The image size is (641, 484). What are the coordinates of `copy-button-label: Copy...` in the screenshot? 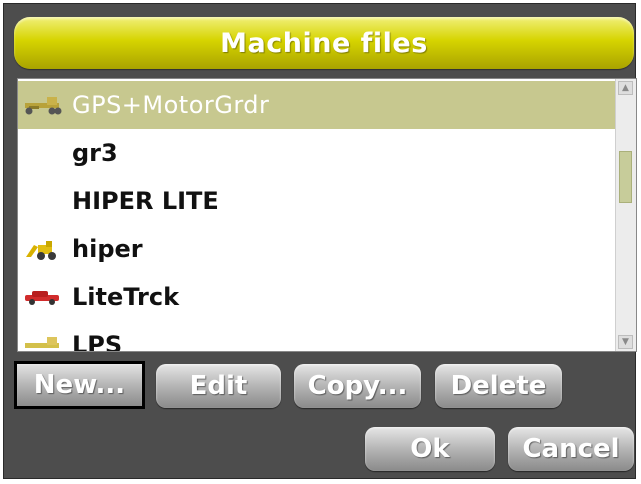 It's located at (357, 386).